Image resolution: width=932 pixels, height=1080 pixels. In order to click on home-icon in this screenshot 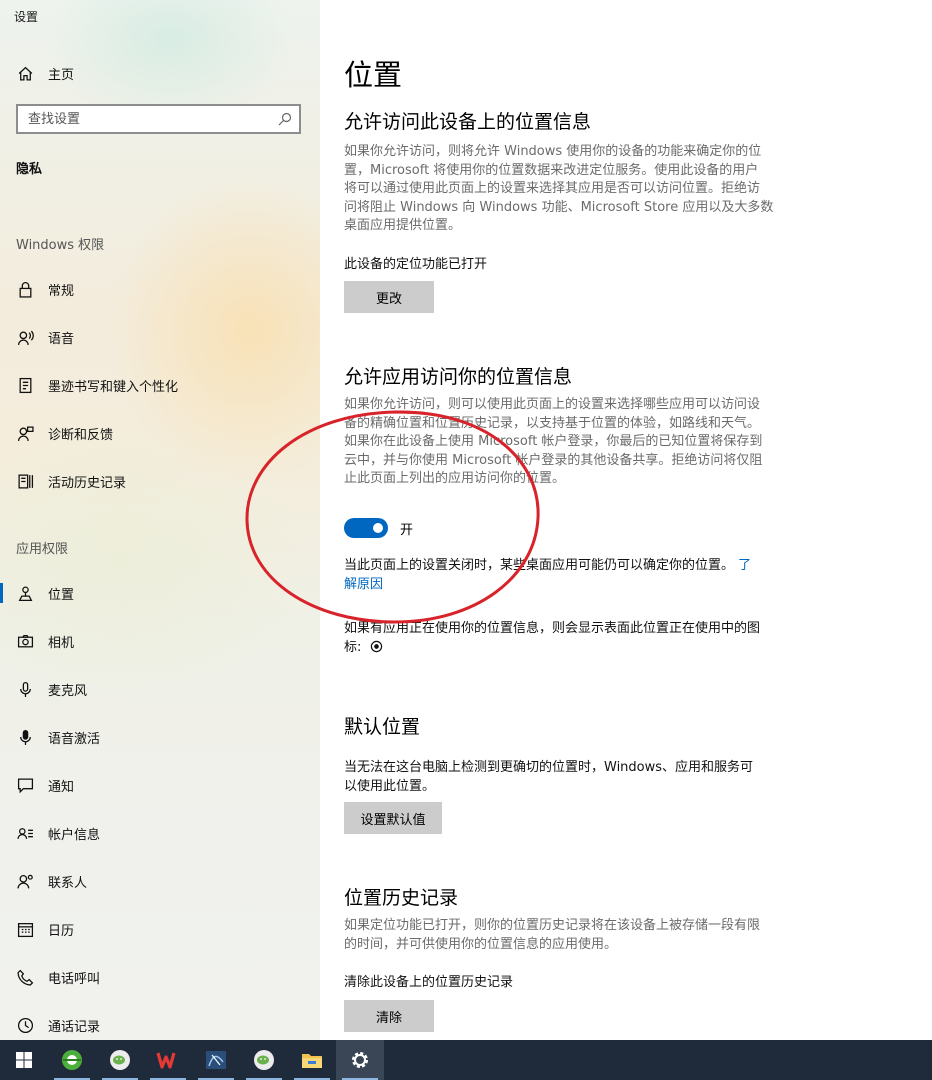, I will do `click(25, 73)`.